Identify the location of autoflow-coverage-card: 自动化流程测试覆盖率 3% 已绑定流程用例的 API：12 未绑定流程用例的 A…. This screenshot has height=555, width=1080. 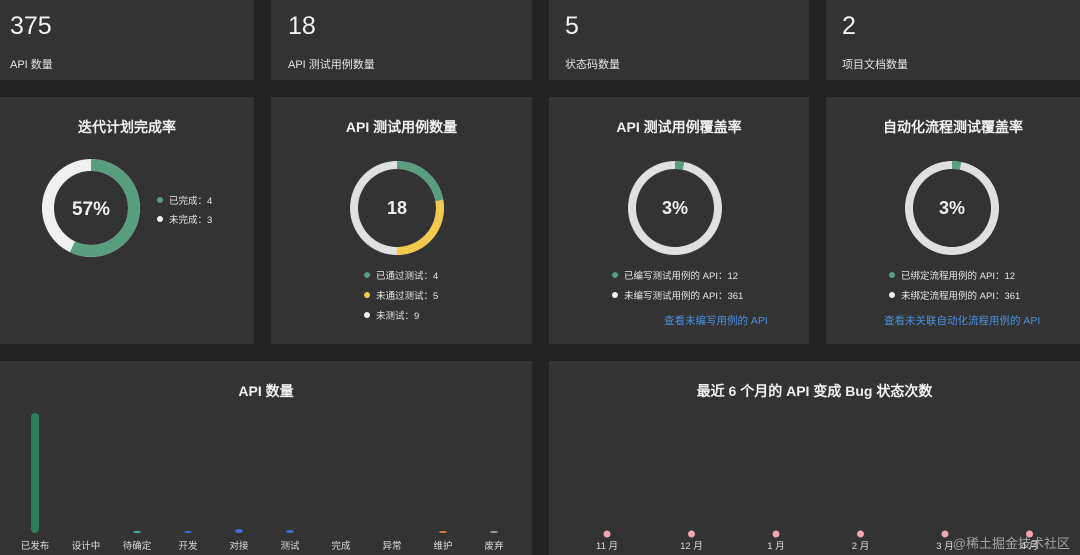
(953, 220).